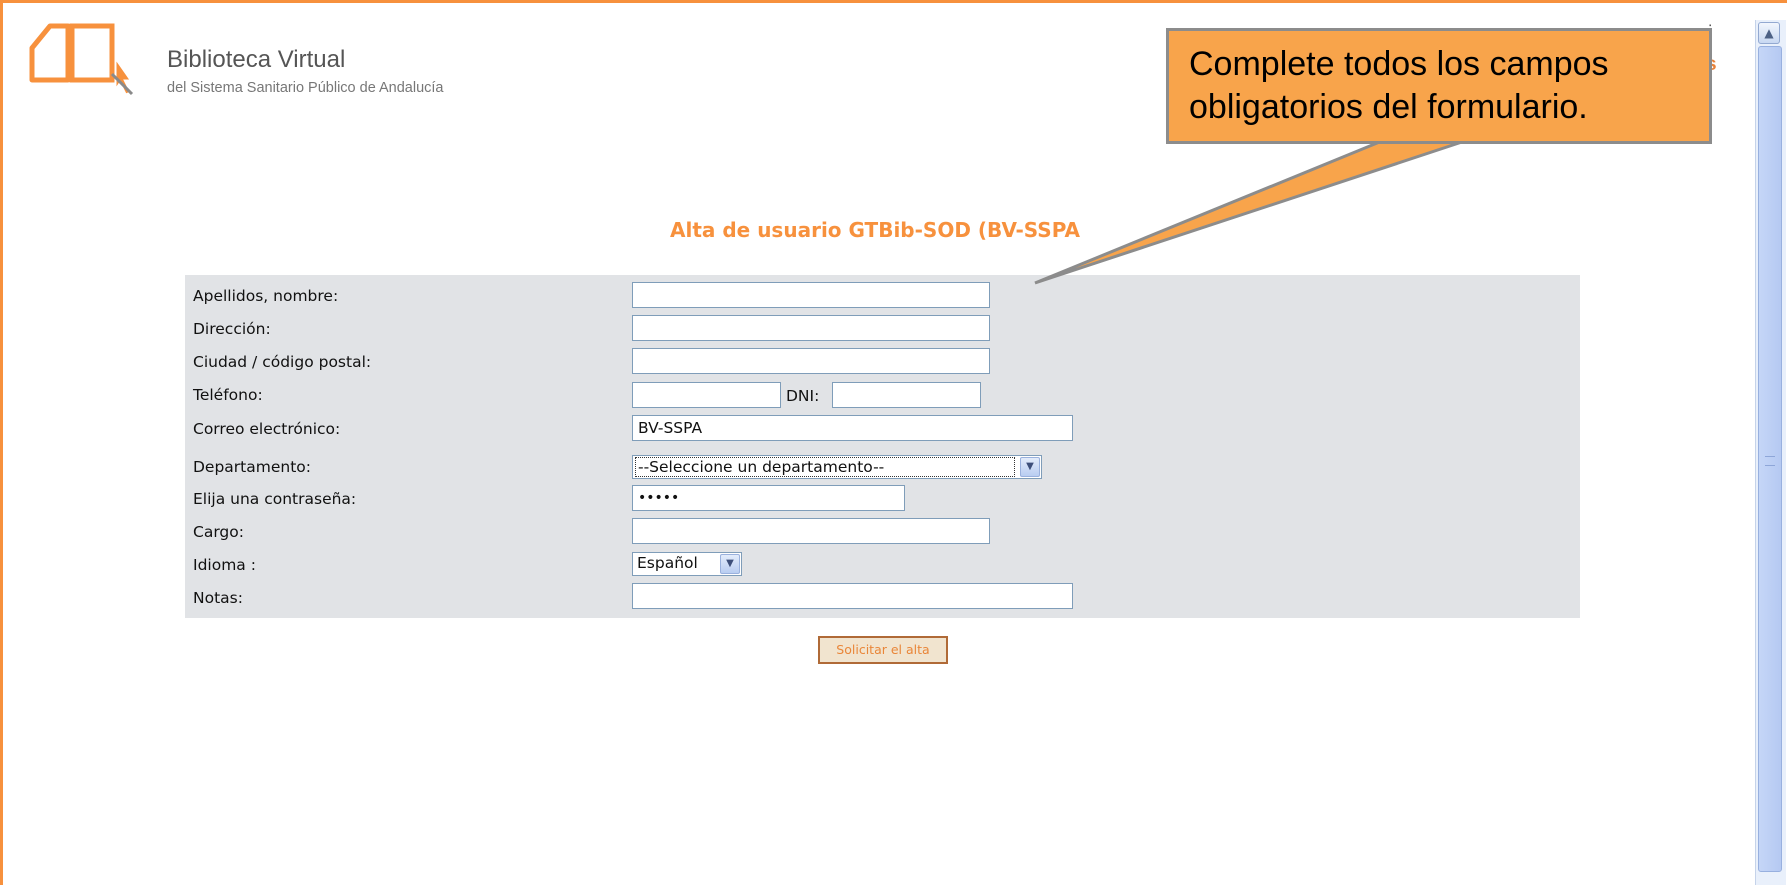 Image resolution: width=1787 pixels, height=885 pixels. Describe the element at coordinates (232, 329) in the screenshot. I see `label-direccion: Dirección:` at that location.